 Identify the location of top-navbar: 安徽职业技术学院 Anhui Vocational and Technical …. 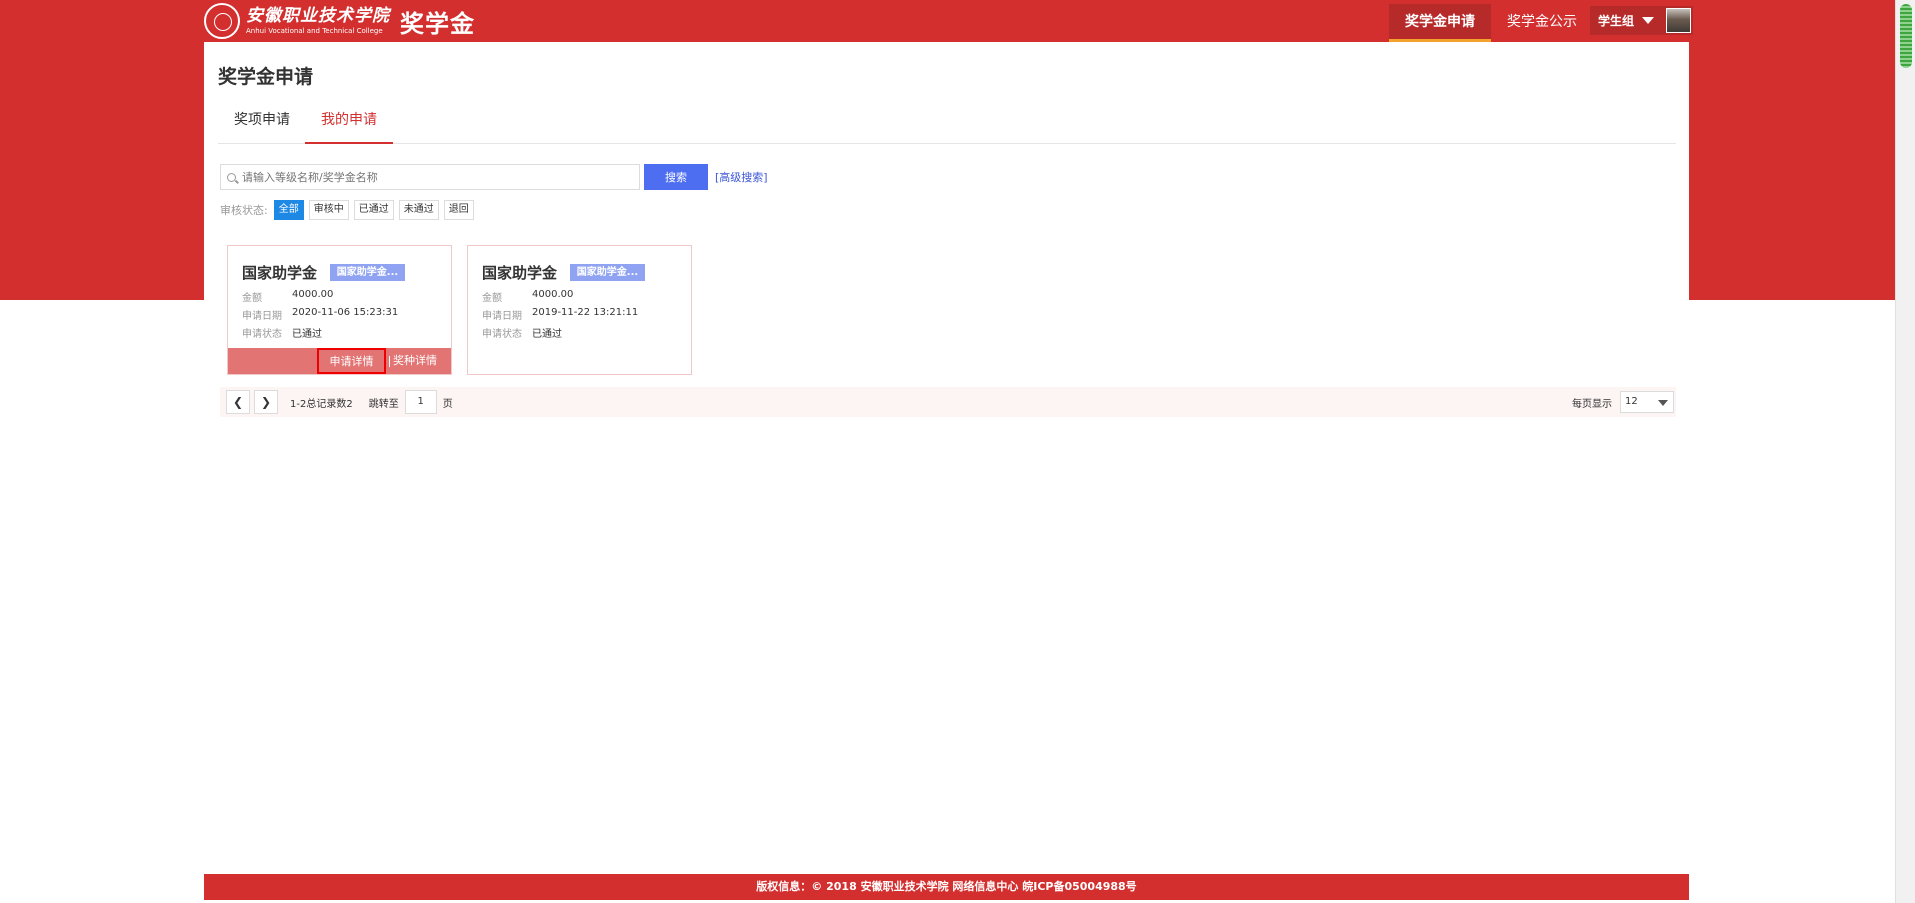
(948, 21).